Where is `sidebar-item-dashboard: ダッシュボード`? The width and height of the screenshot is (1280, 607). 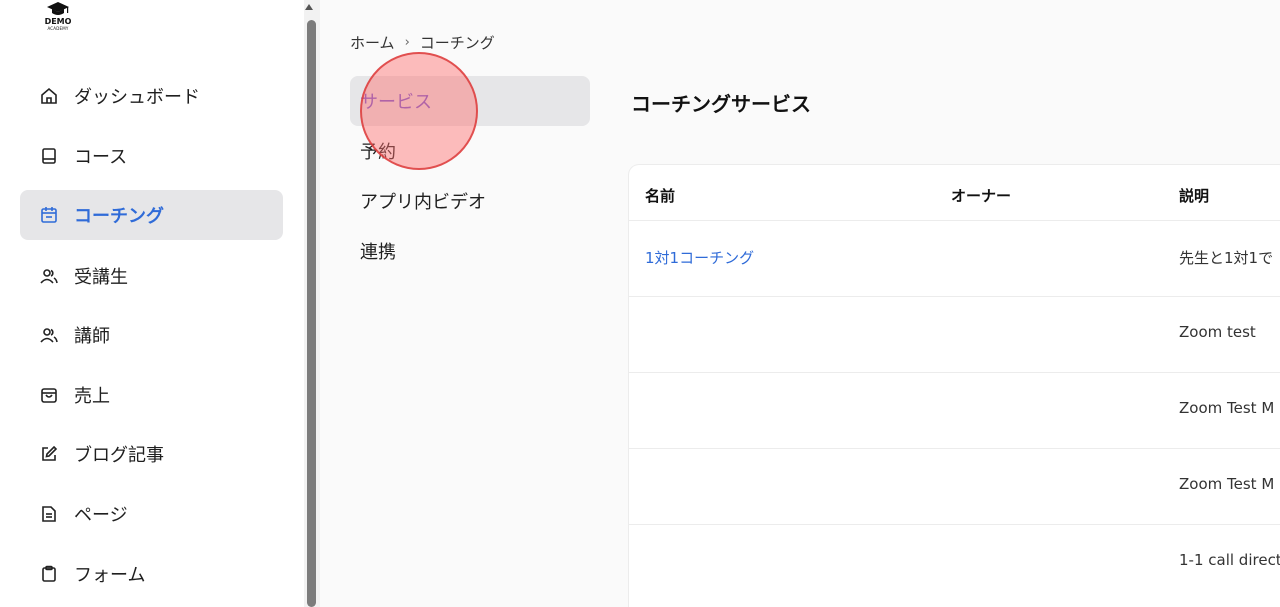 sidebar-item-dashboard: ダッシュボード is located at coordinates (151, 96).